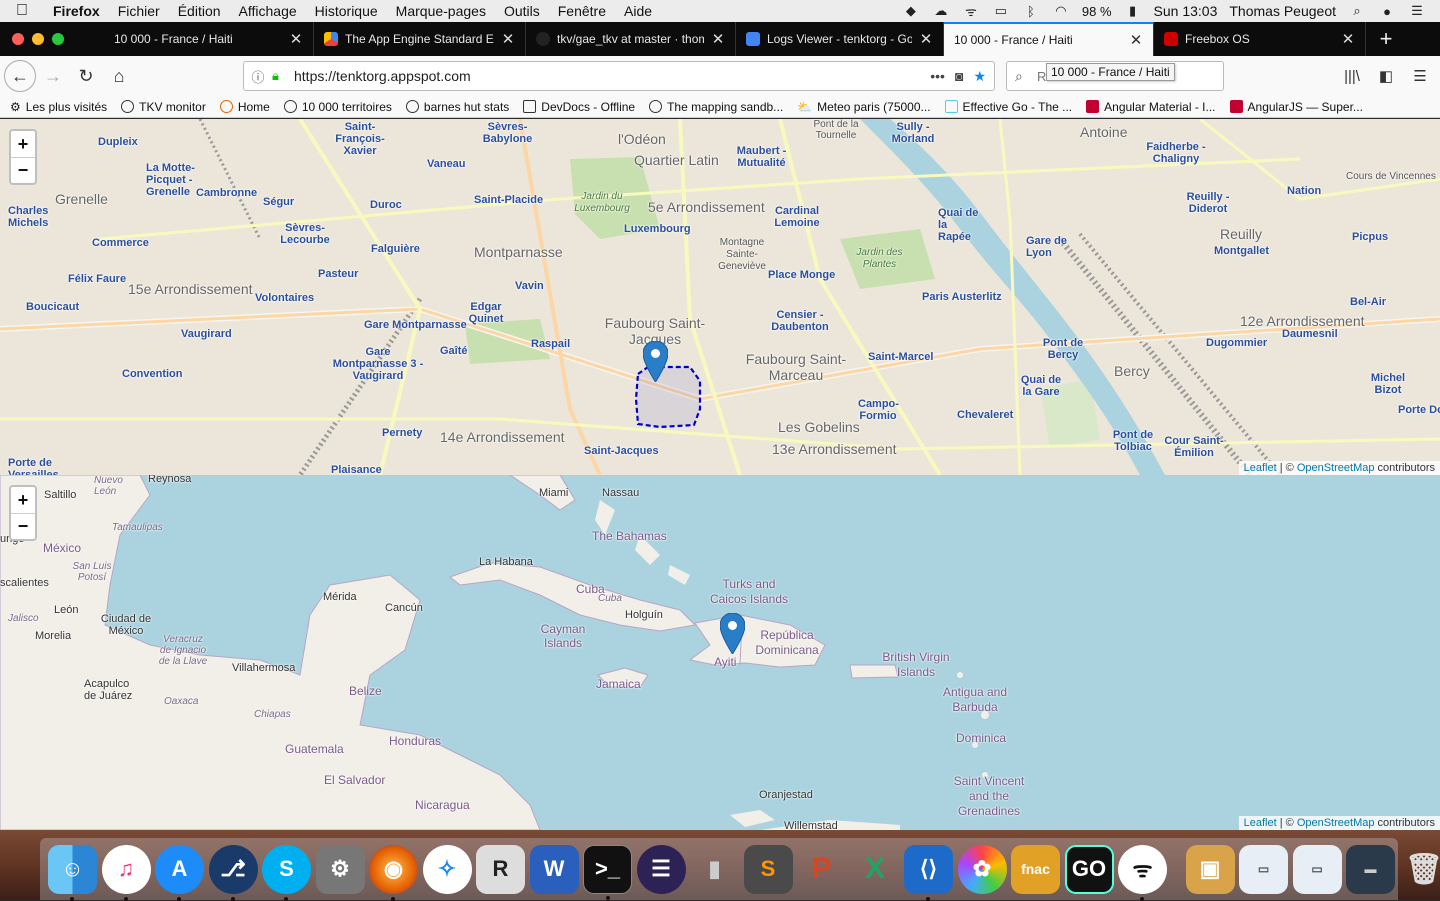  What do you see at coordinates (840, 39) in the screenshot?
I see `tab-logs-viewer: Logs Viewer - tenktorg - Goo ✕` at bounding box center [840, 39].